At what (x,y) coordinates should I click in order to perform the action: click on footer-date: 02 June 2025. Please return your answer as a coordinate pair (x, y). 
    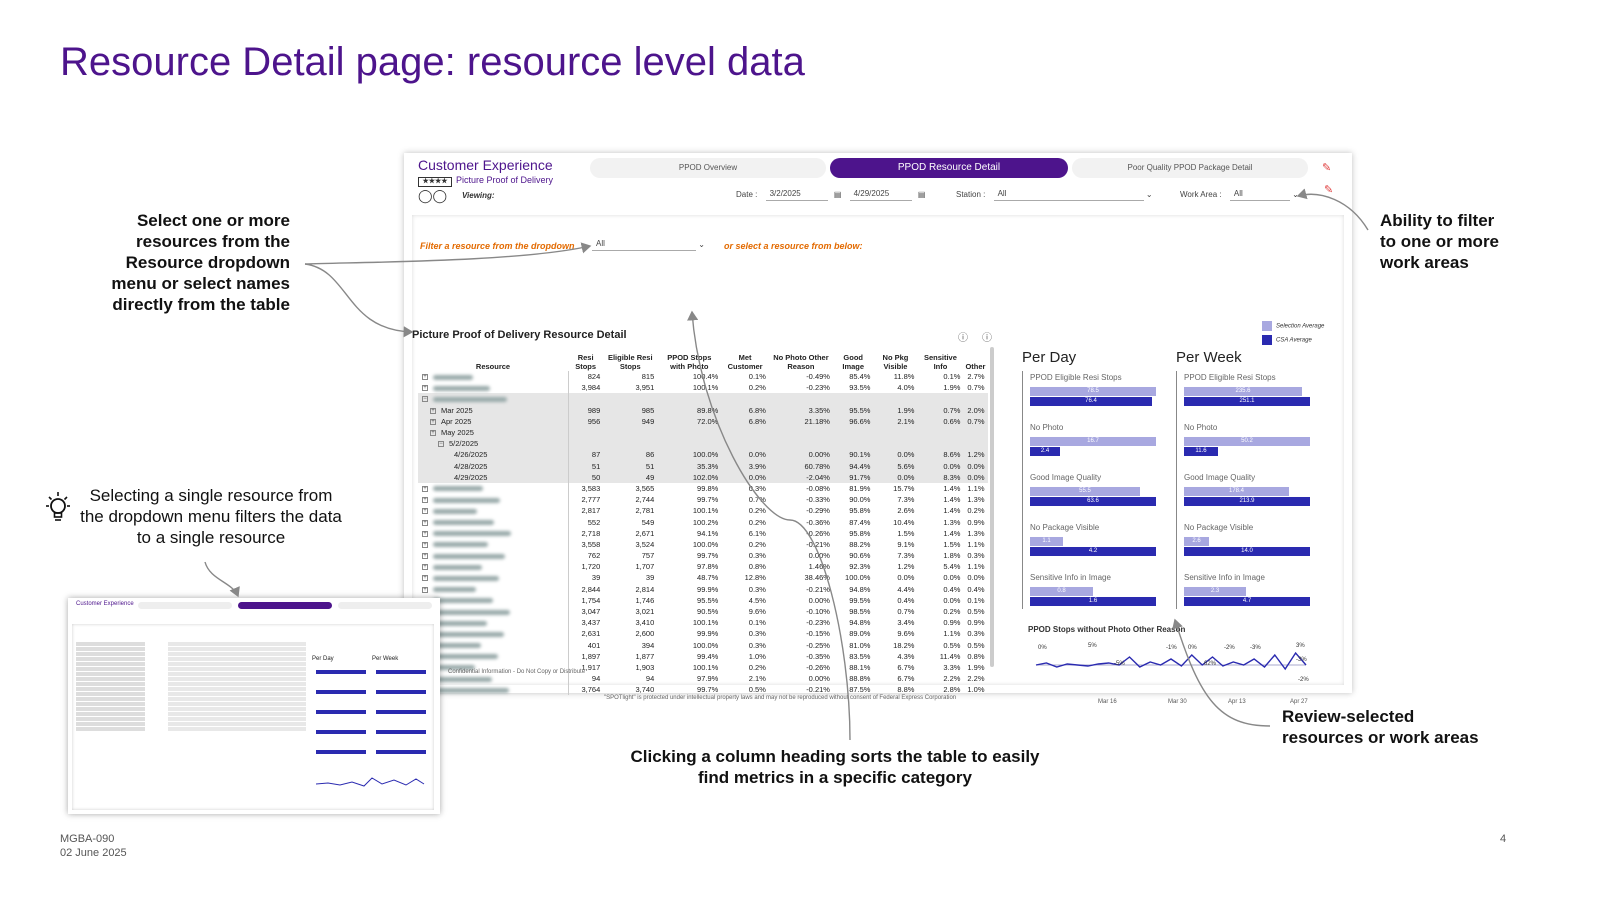
    Looking at the image, I should click on (93, 853).